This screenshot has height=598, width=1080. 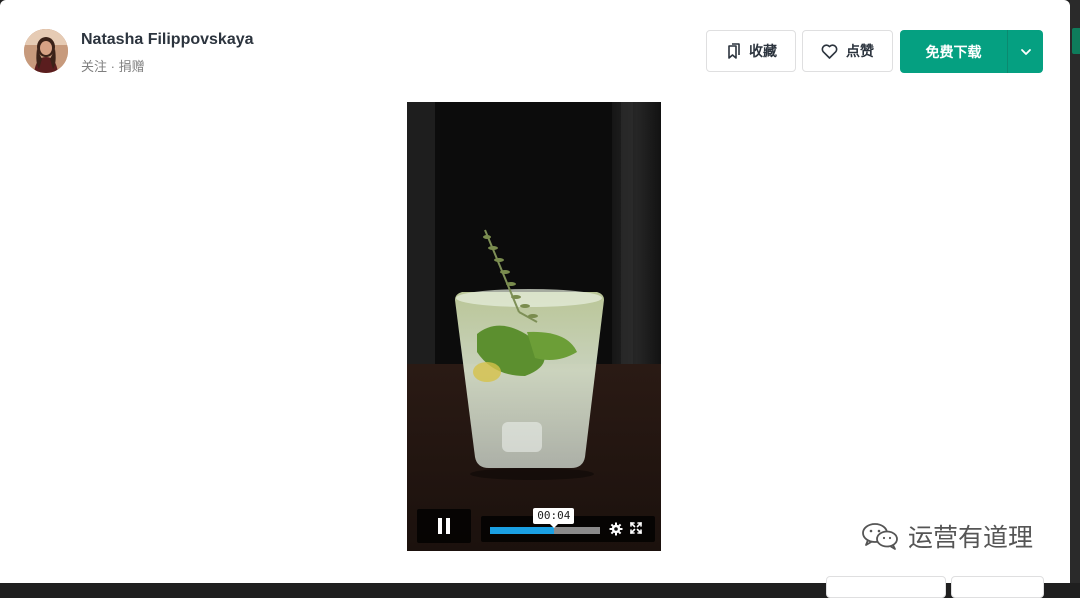 I want to click on wechat-icon, so click(x=880, y=536).